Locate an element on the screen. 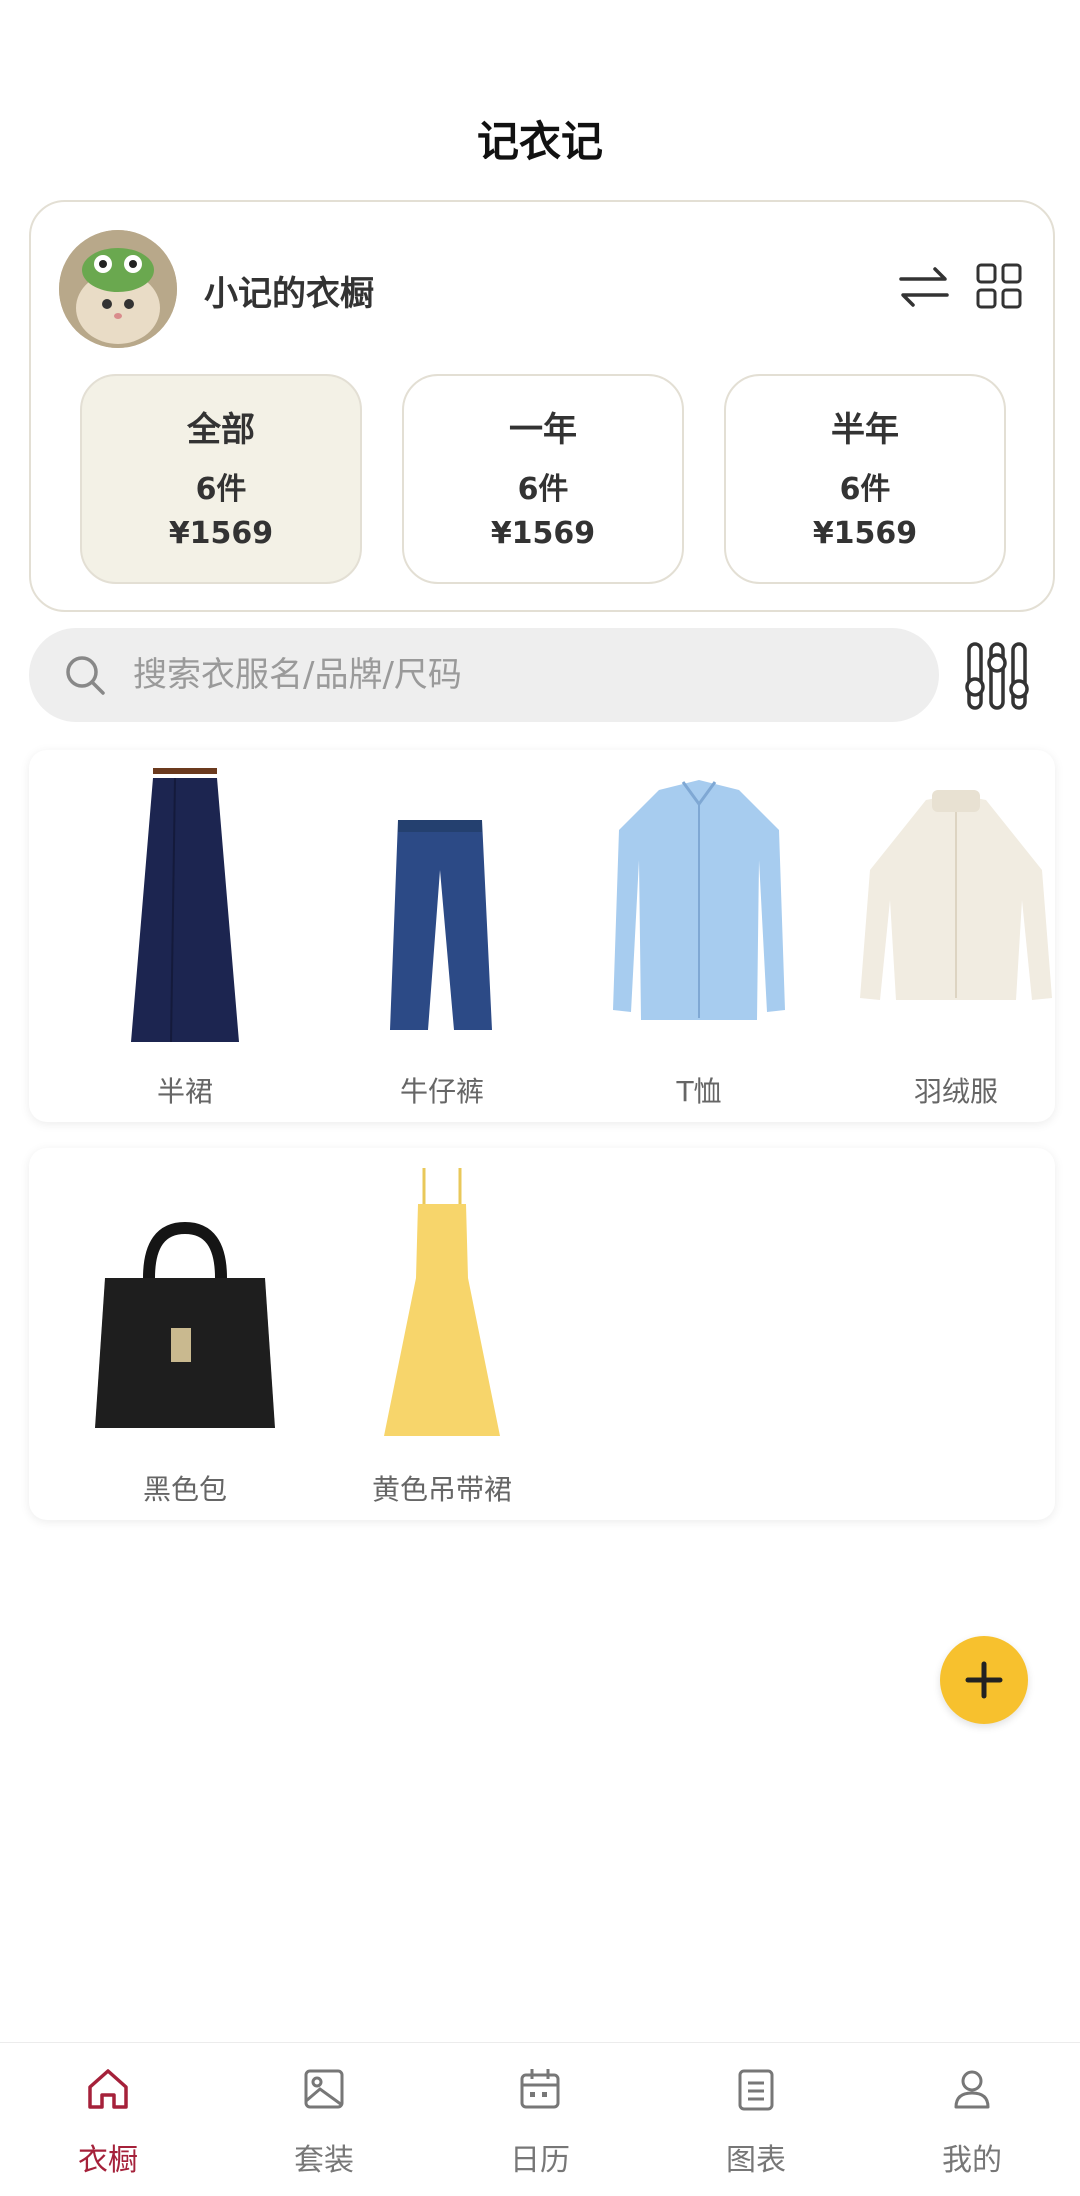  add-item-button is located at coordinates (984, 1680).